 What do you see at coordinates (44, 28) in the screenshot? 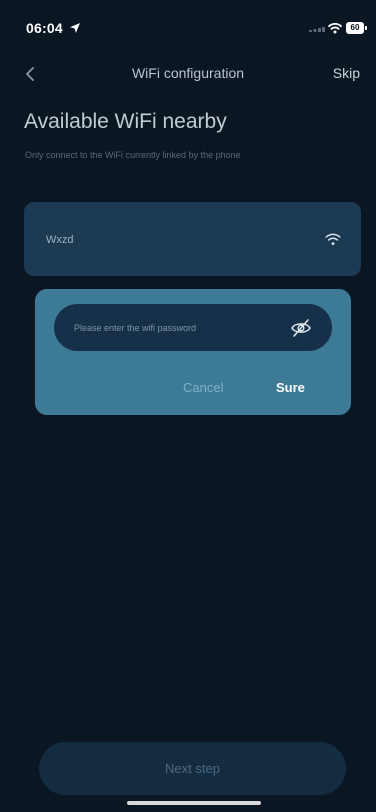
I see `status-time: 06:04` at bounding box center [44, 28].